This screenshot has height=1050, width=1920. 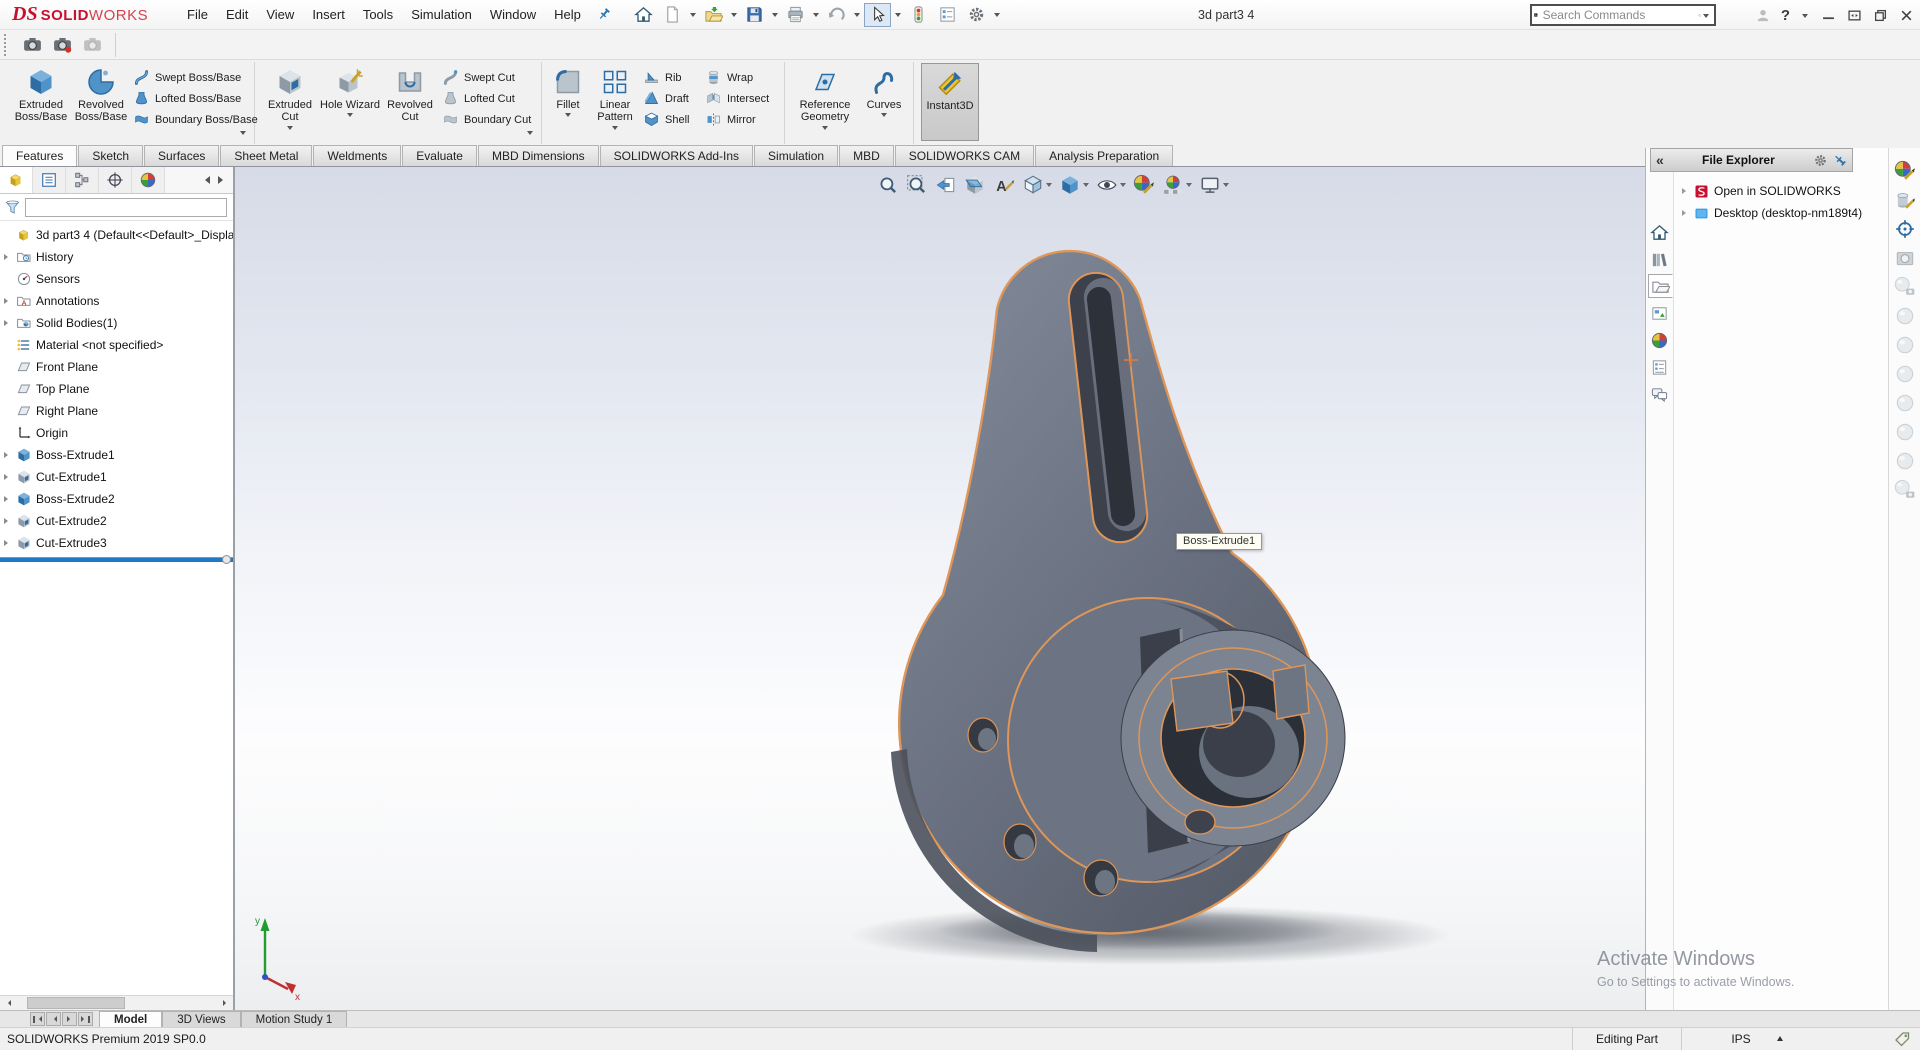 What do you see at coordinates (568, 91) in the screenshot?
I see `fillet-button: Fillet` at bounding box center [568, 91].